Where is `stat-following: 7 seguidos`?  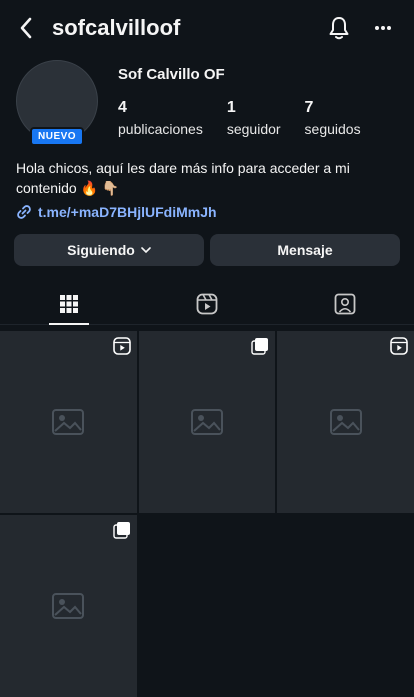 stat-following: 7 seguidos is located at coordinates (333, 118).